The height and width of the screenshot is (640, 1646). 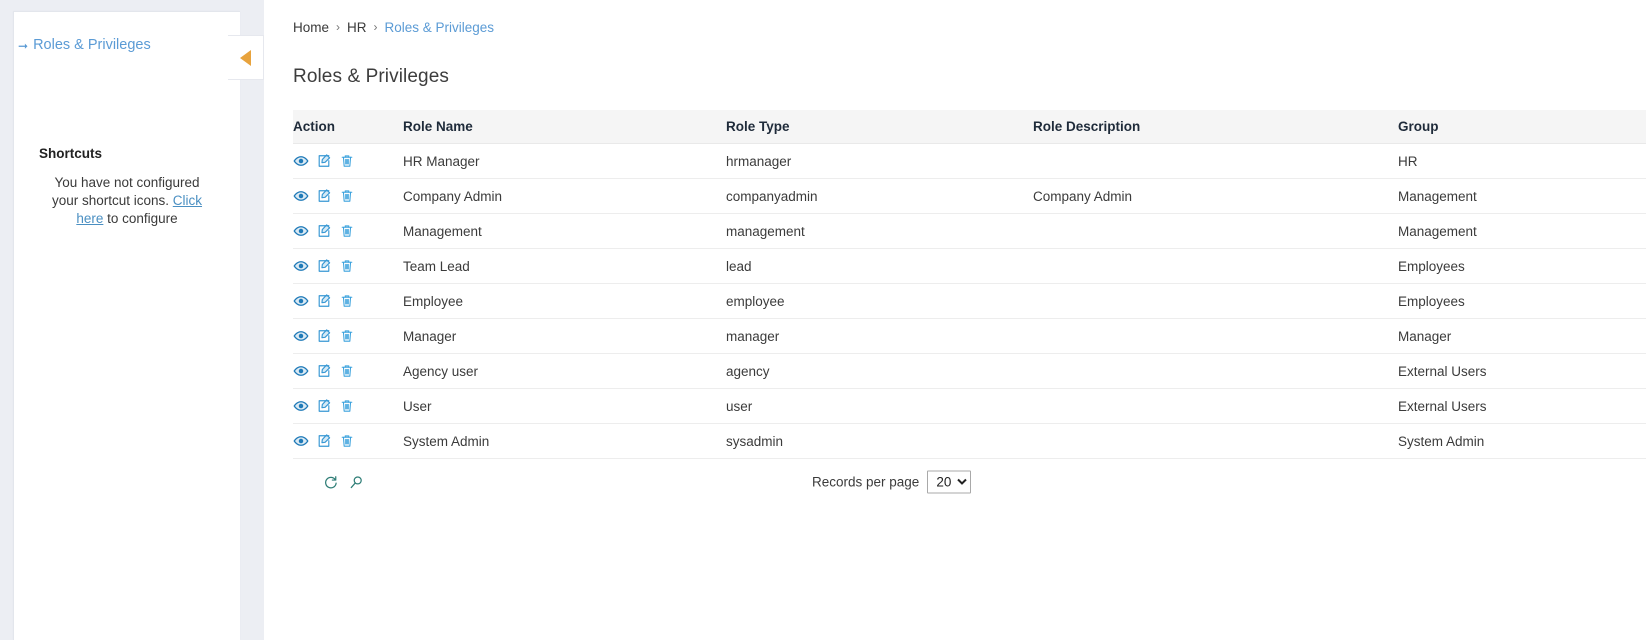 What do you see at coordinates (564, 406) in the screenshot?
I see `cell-role-name: User` at bounding box center [564, 406].